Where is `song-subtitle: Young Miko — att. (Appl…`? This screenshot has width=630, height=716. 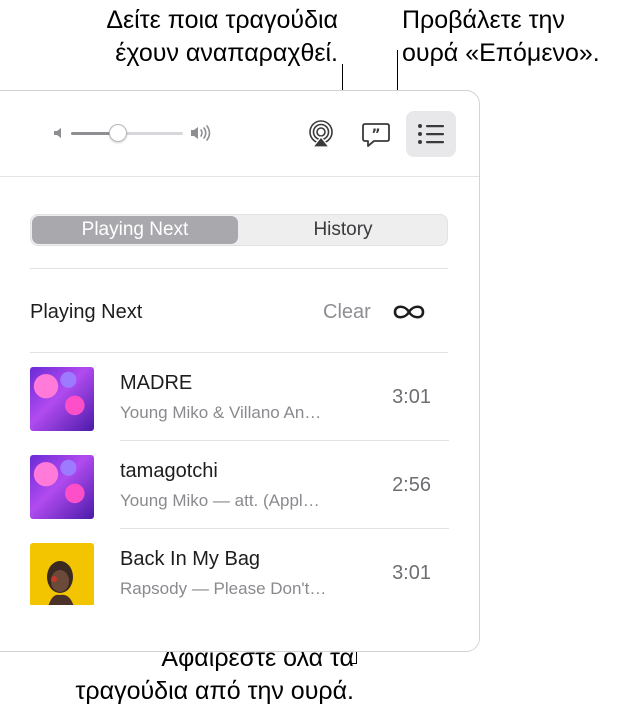
song-subtitle: Young Miko — att. (Appl… is located at coordinates (220, 500).